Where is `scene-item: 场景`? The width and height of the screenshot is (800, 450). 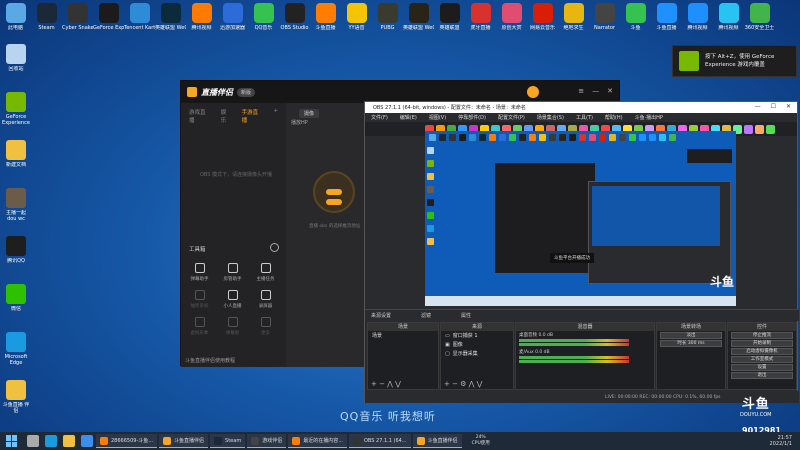 scene-item: 场景 is located at coordinates (403, 335).